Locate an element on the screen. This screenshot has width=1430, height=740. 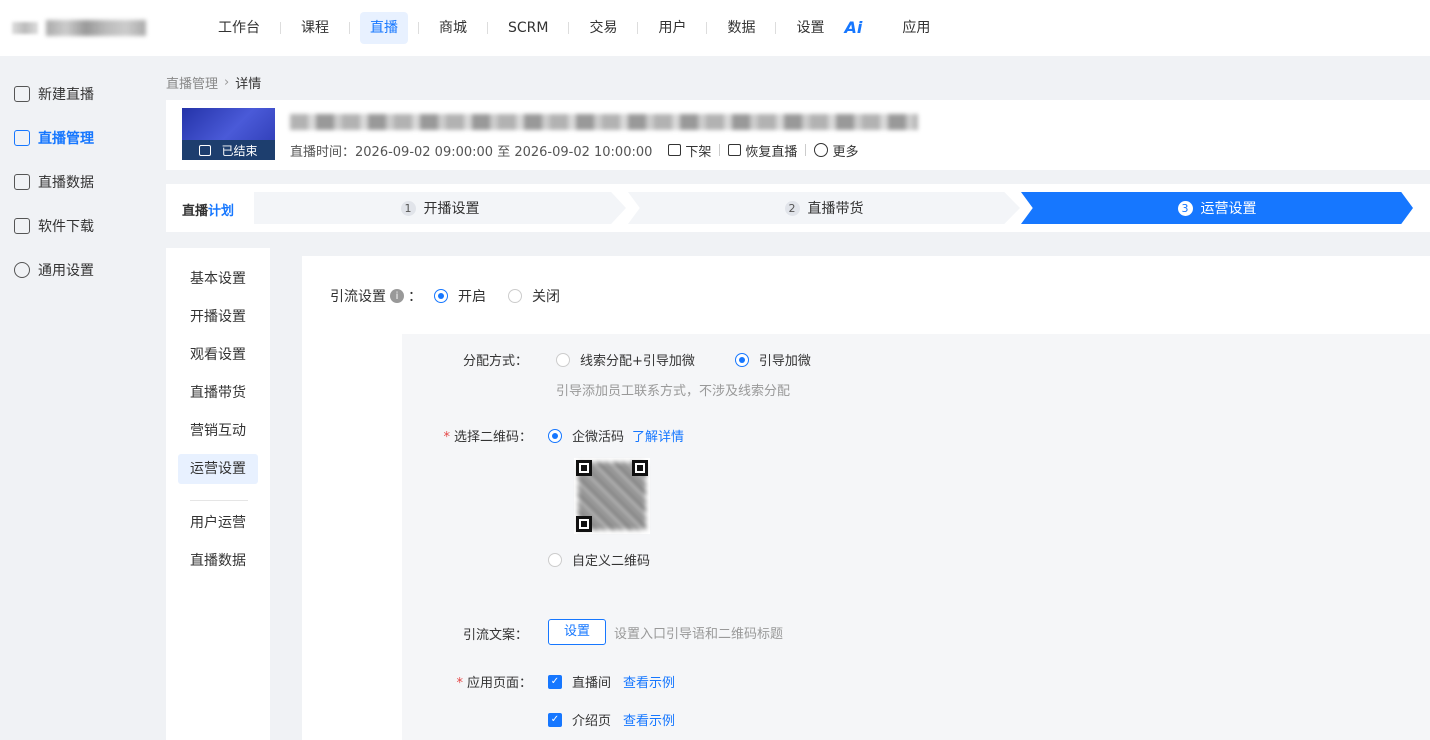
calendar-icon is located at coordinates (205, 150).